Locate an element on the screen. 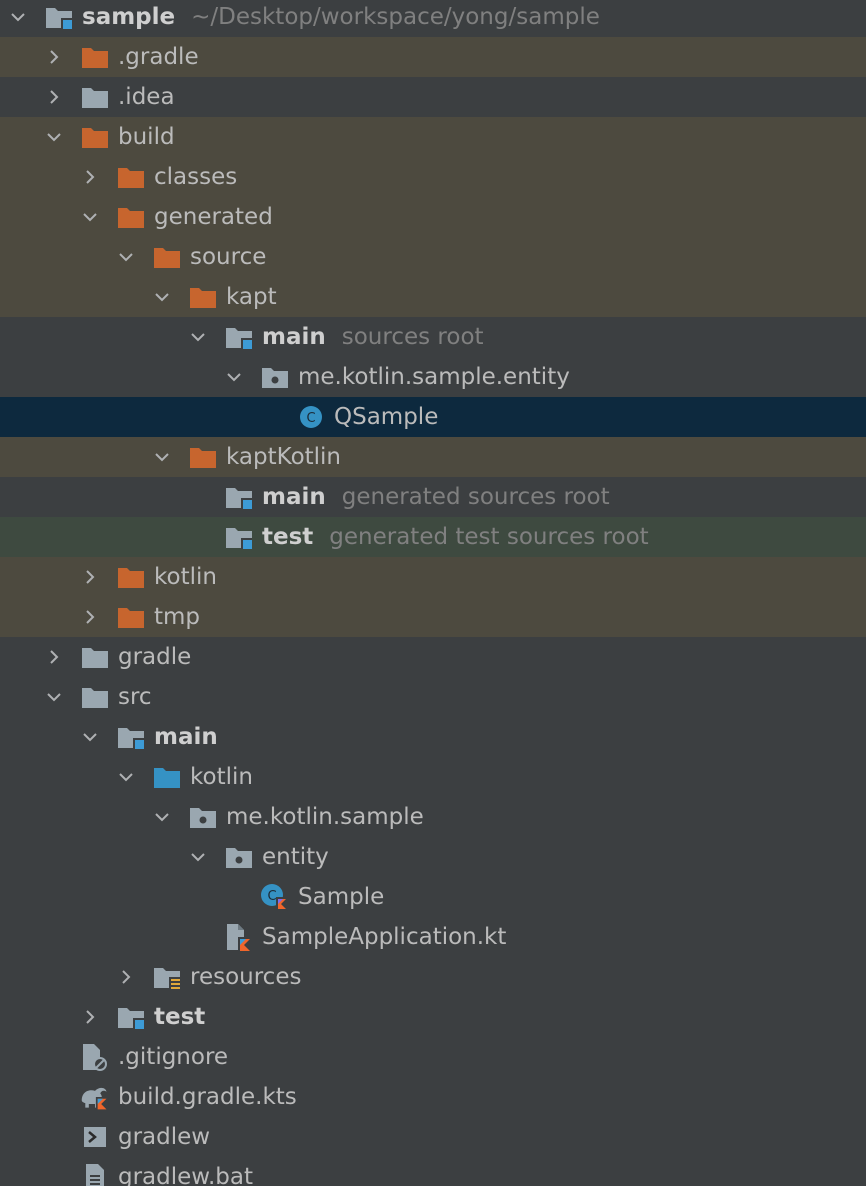 This screenshot has height=1186, width=866. tree-row: tmp is located at coordinates (433, 617).